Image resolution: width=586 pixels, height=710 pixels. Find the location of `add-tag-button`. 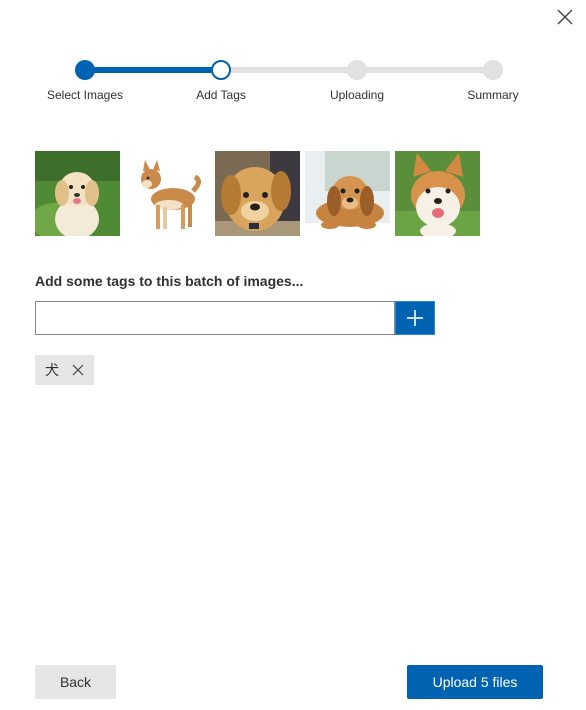

add-tag-button is located at coordinates (415, 318).